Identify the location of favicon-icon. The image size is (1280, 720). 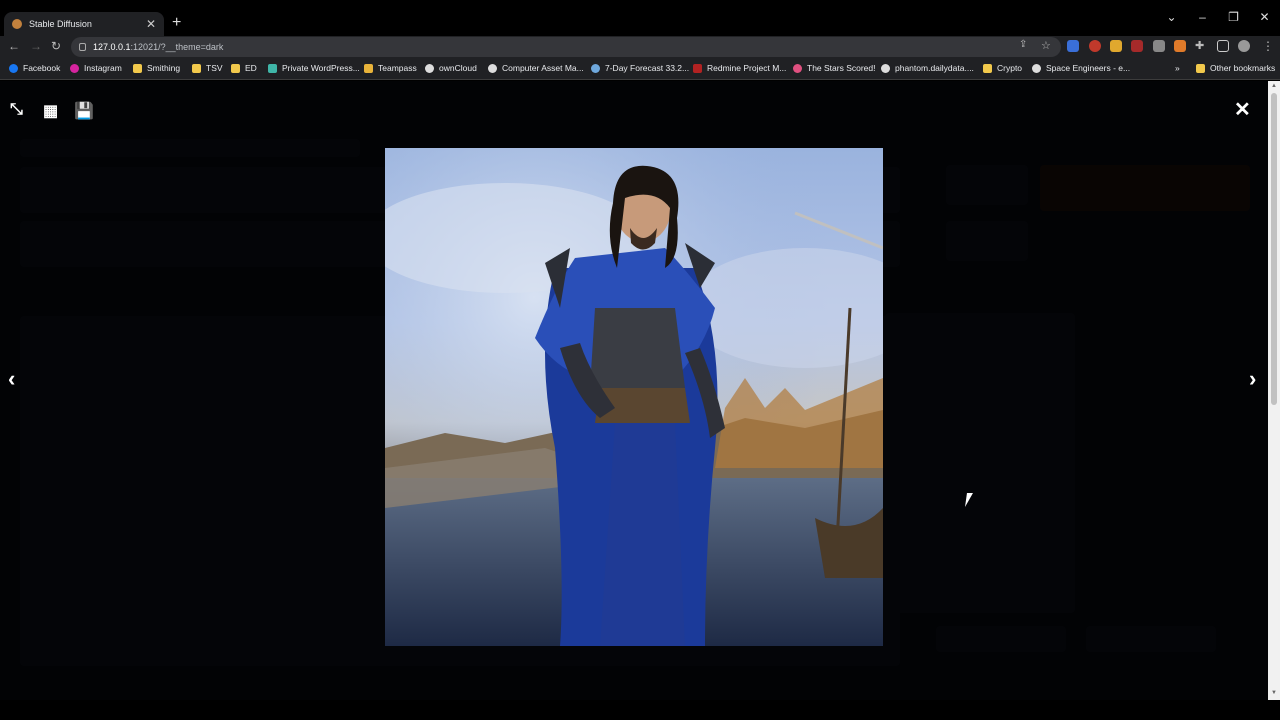
(17, 24).